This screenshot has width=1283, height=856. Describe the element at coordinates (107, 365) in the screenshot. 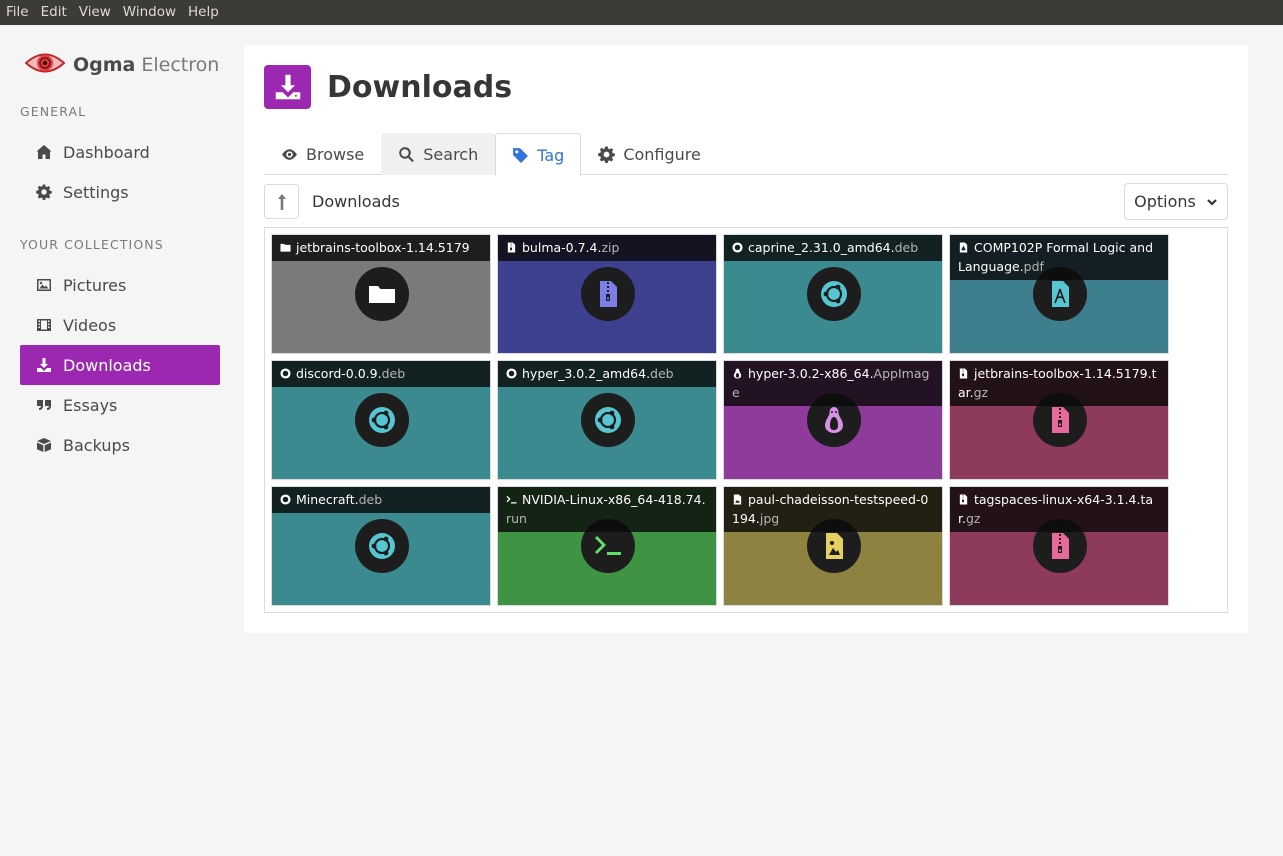

I see `sidebar-item-label: Downloads` at that location.